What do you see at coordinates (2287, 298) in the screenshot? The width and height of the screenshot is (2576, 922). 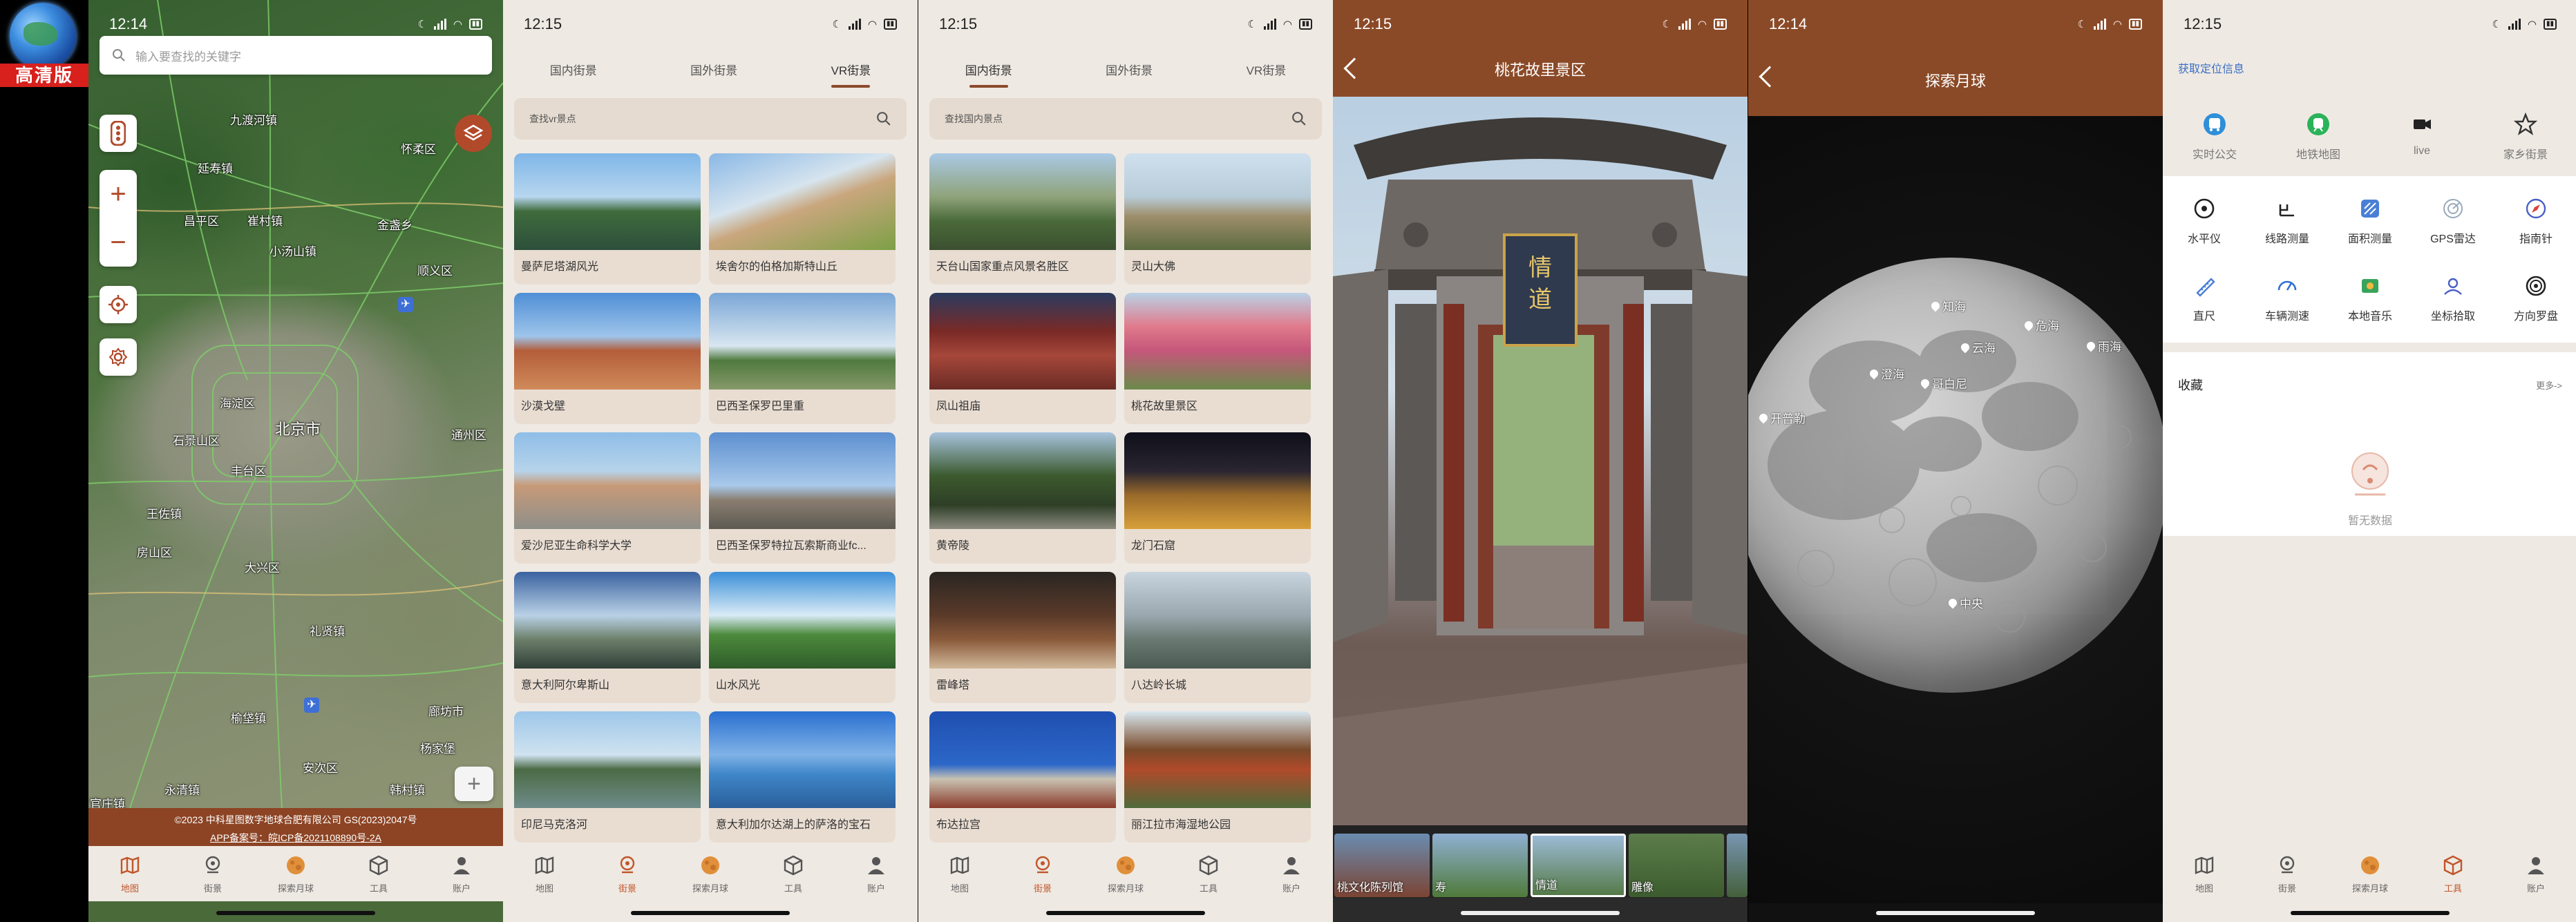 I see `tool-speedometer: 车辆测速` at bounding box center [2287, 298].